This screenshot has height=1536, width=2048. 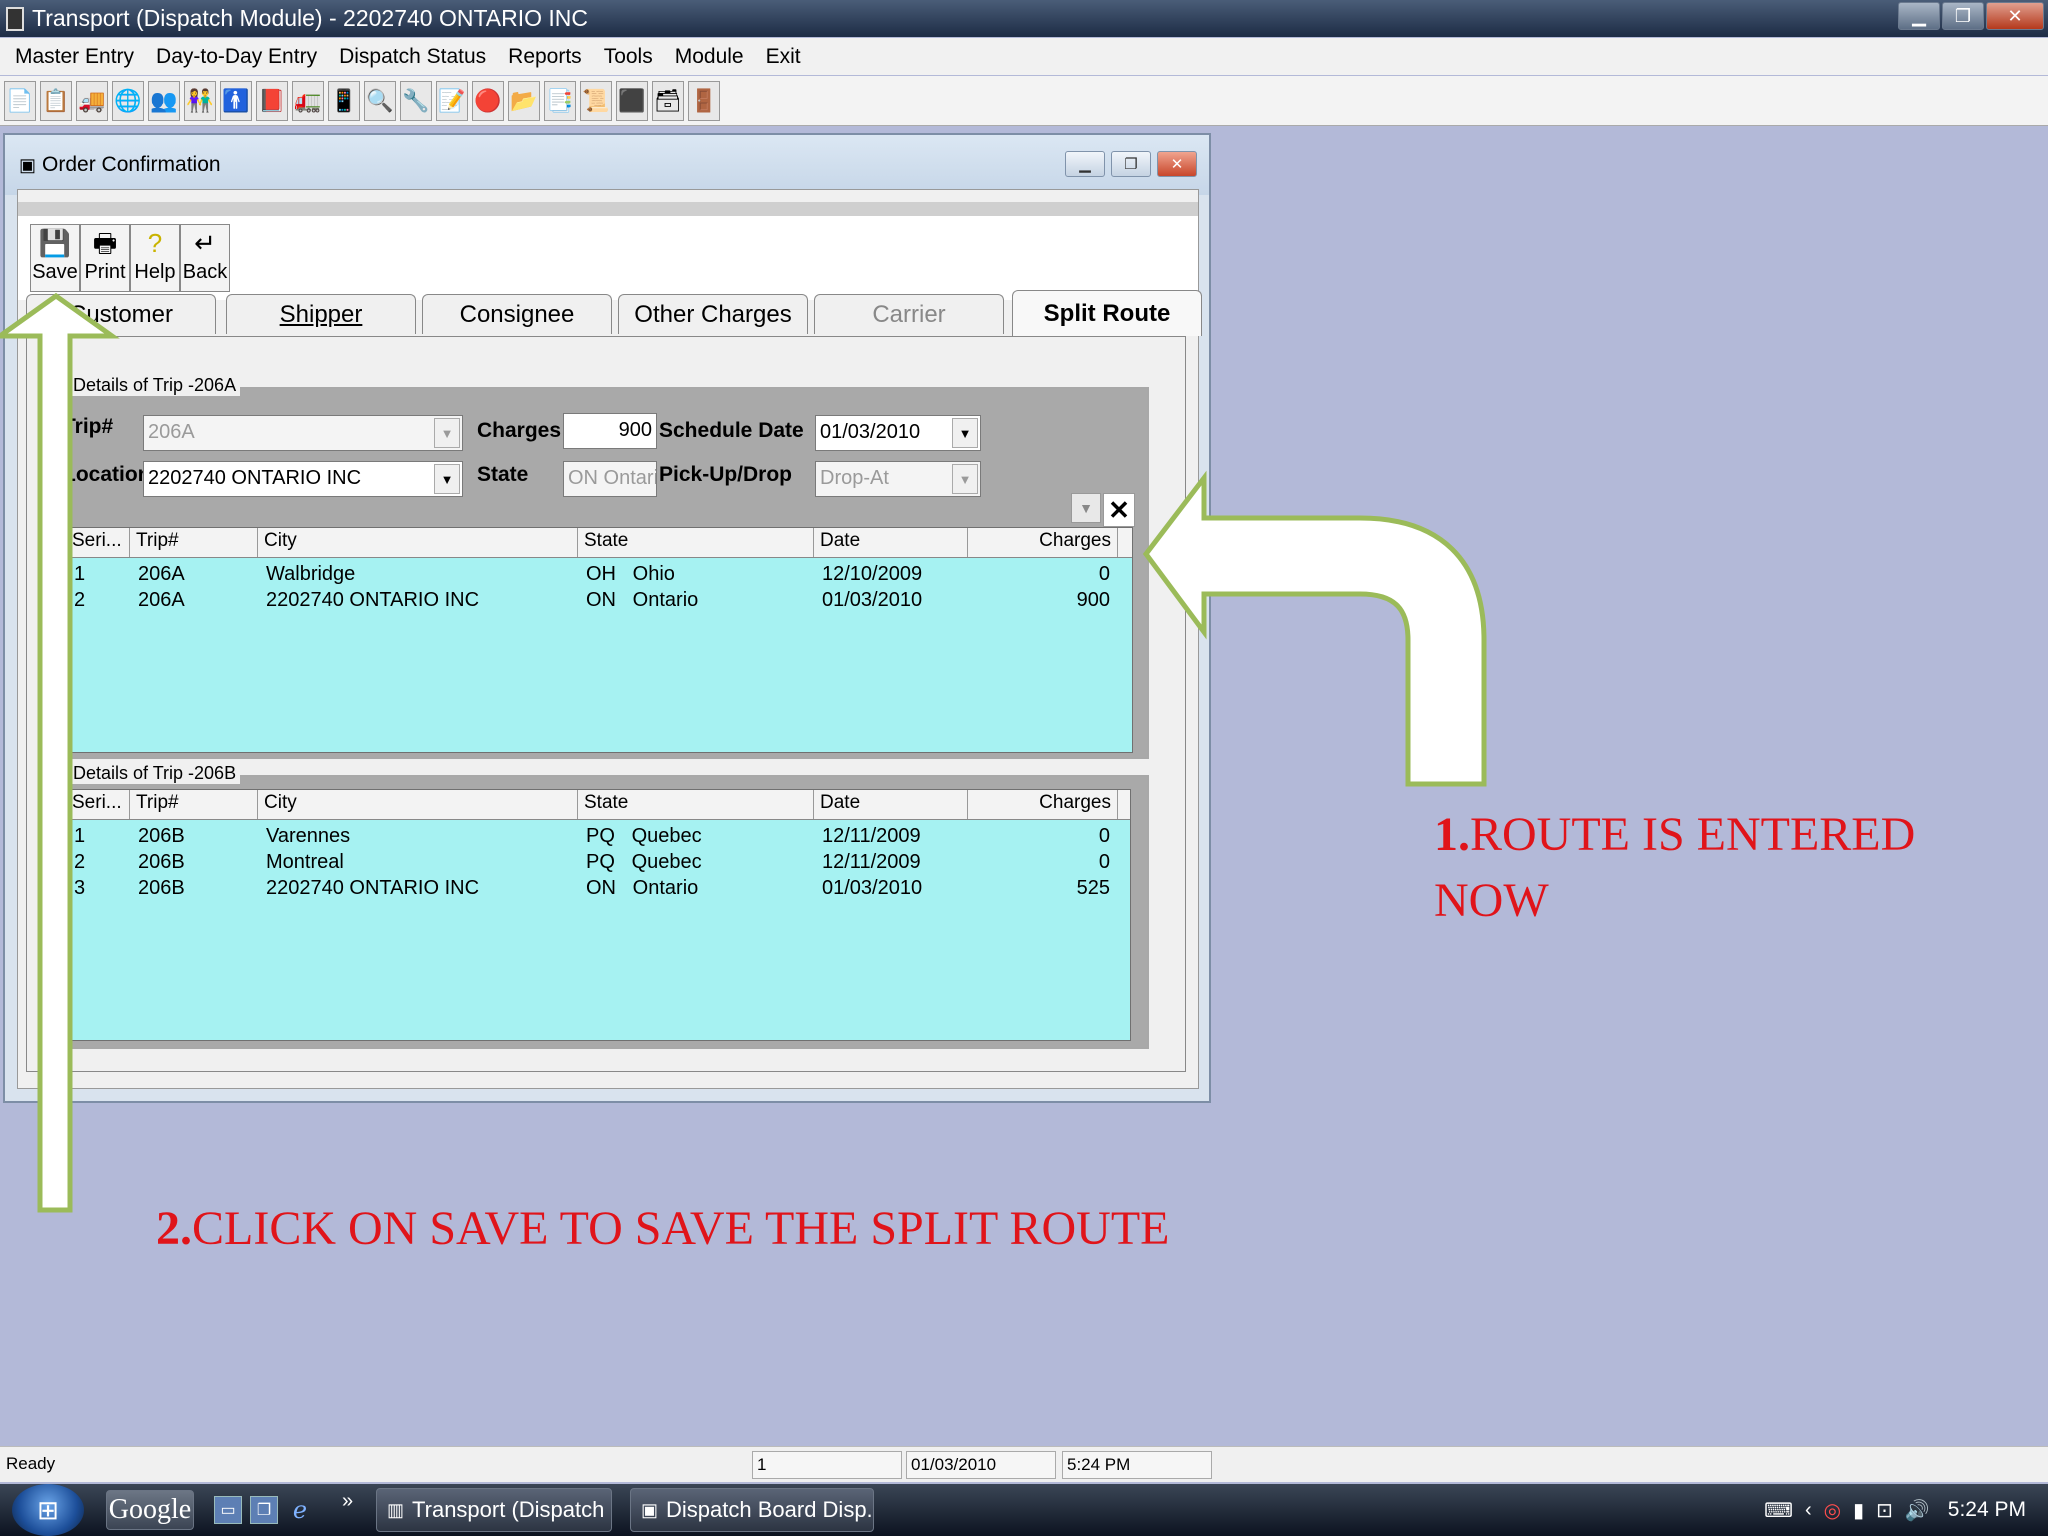 What do you see at coordinates (150, 1510) in the screenshot?
I see `google-toolbar-button: Google` at bounding box center [150, 1510].